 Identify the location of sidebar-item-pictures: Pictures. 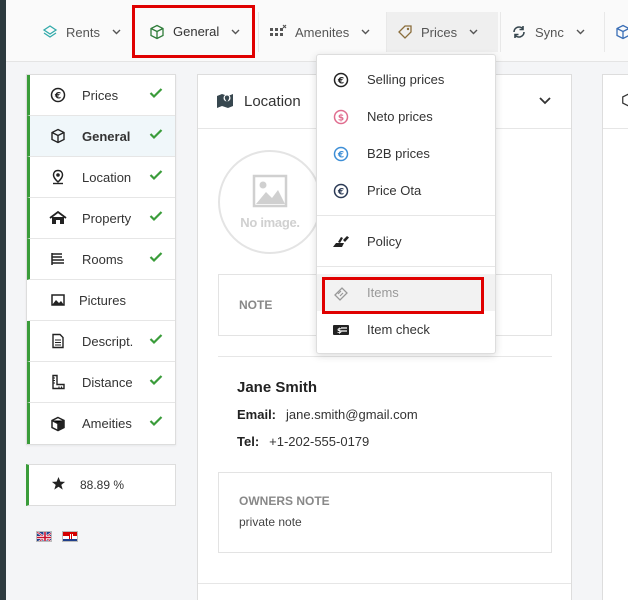
(101, 300).